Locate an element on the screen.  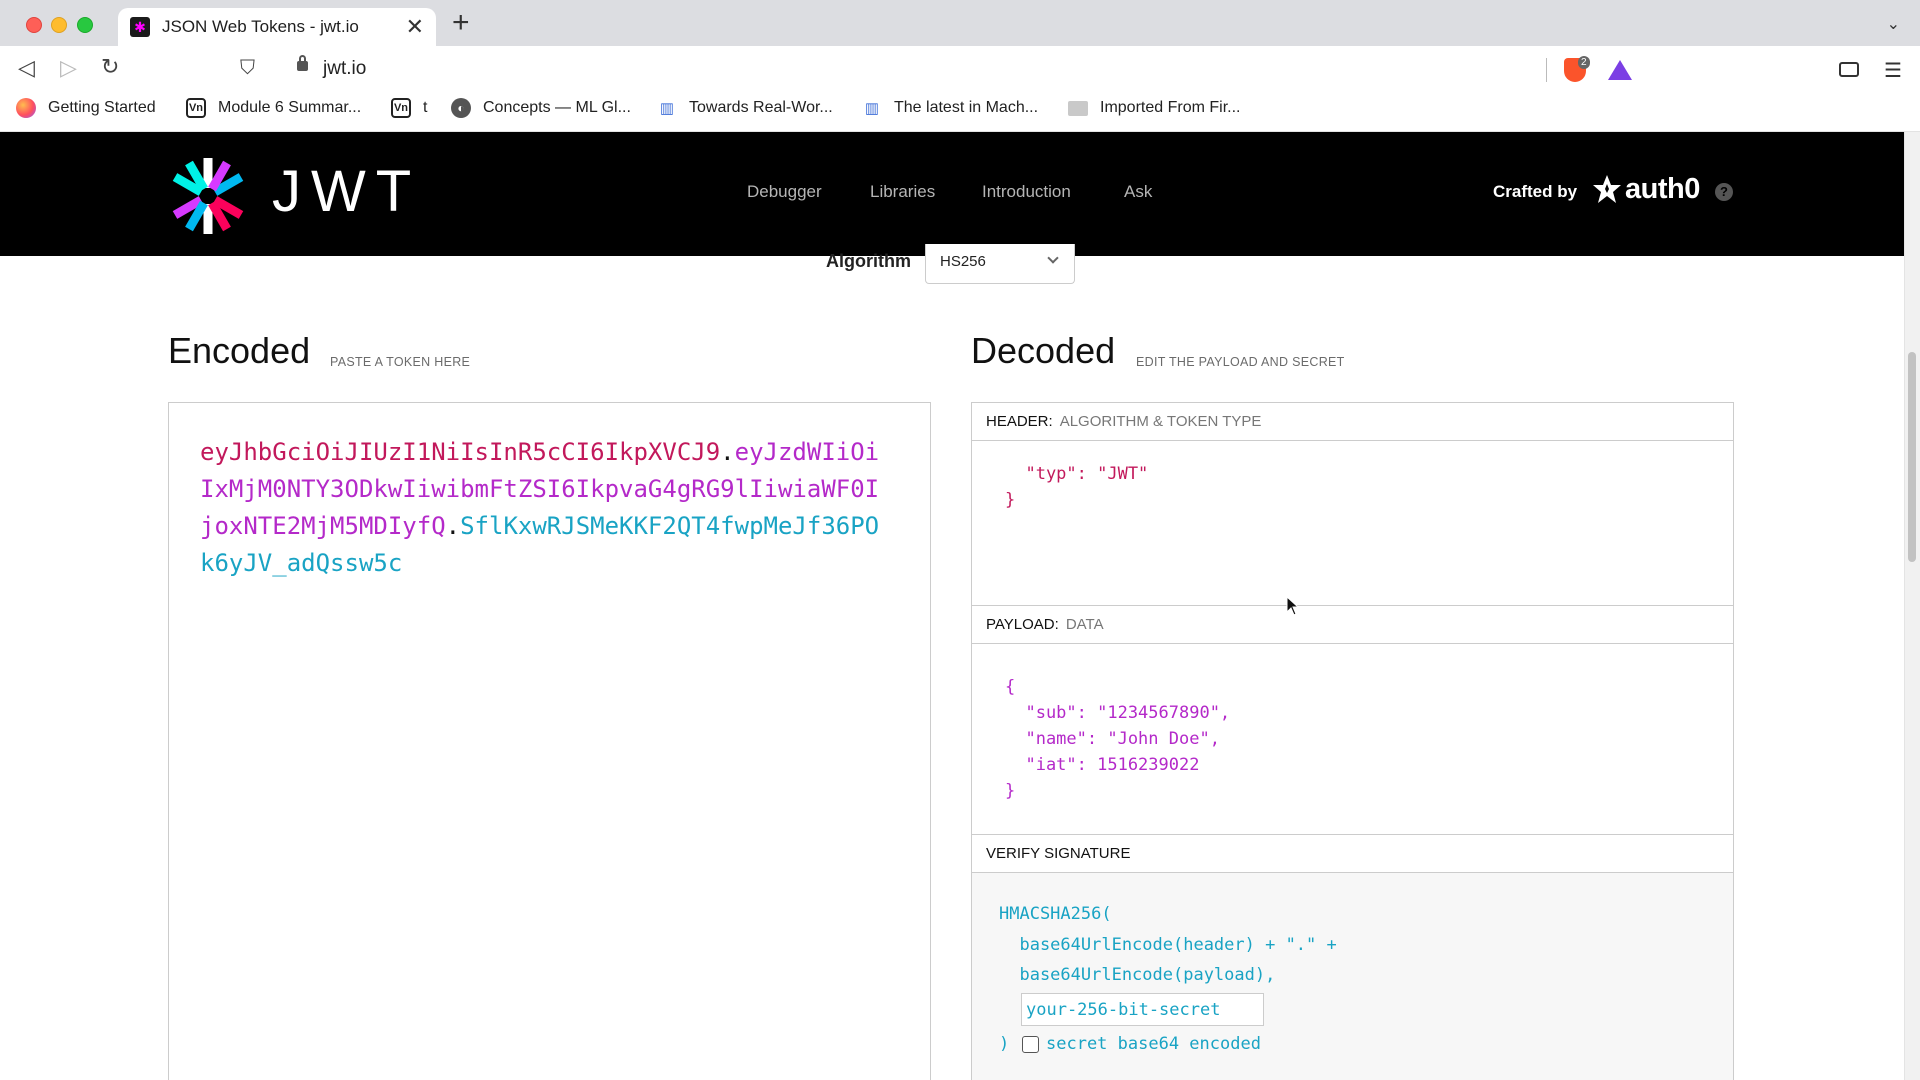
window-minimize-button is located at coordinates (59, 25).